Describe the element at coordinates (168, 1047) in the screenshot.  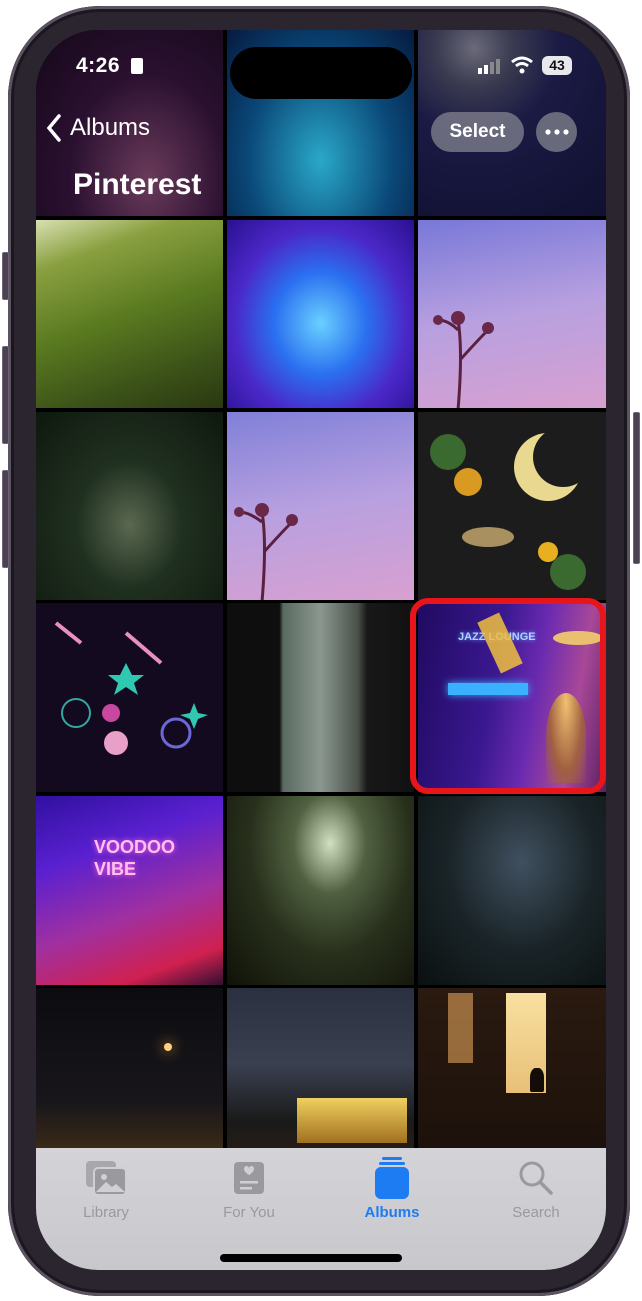
I see `street-lamp` at that location.